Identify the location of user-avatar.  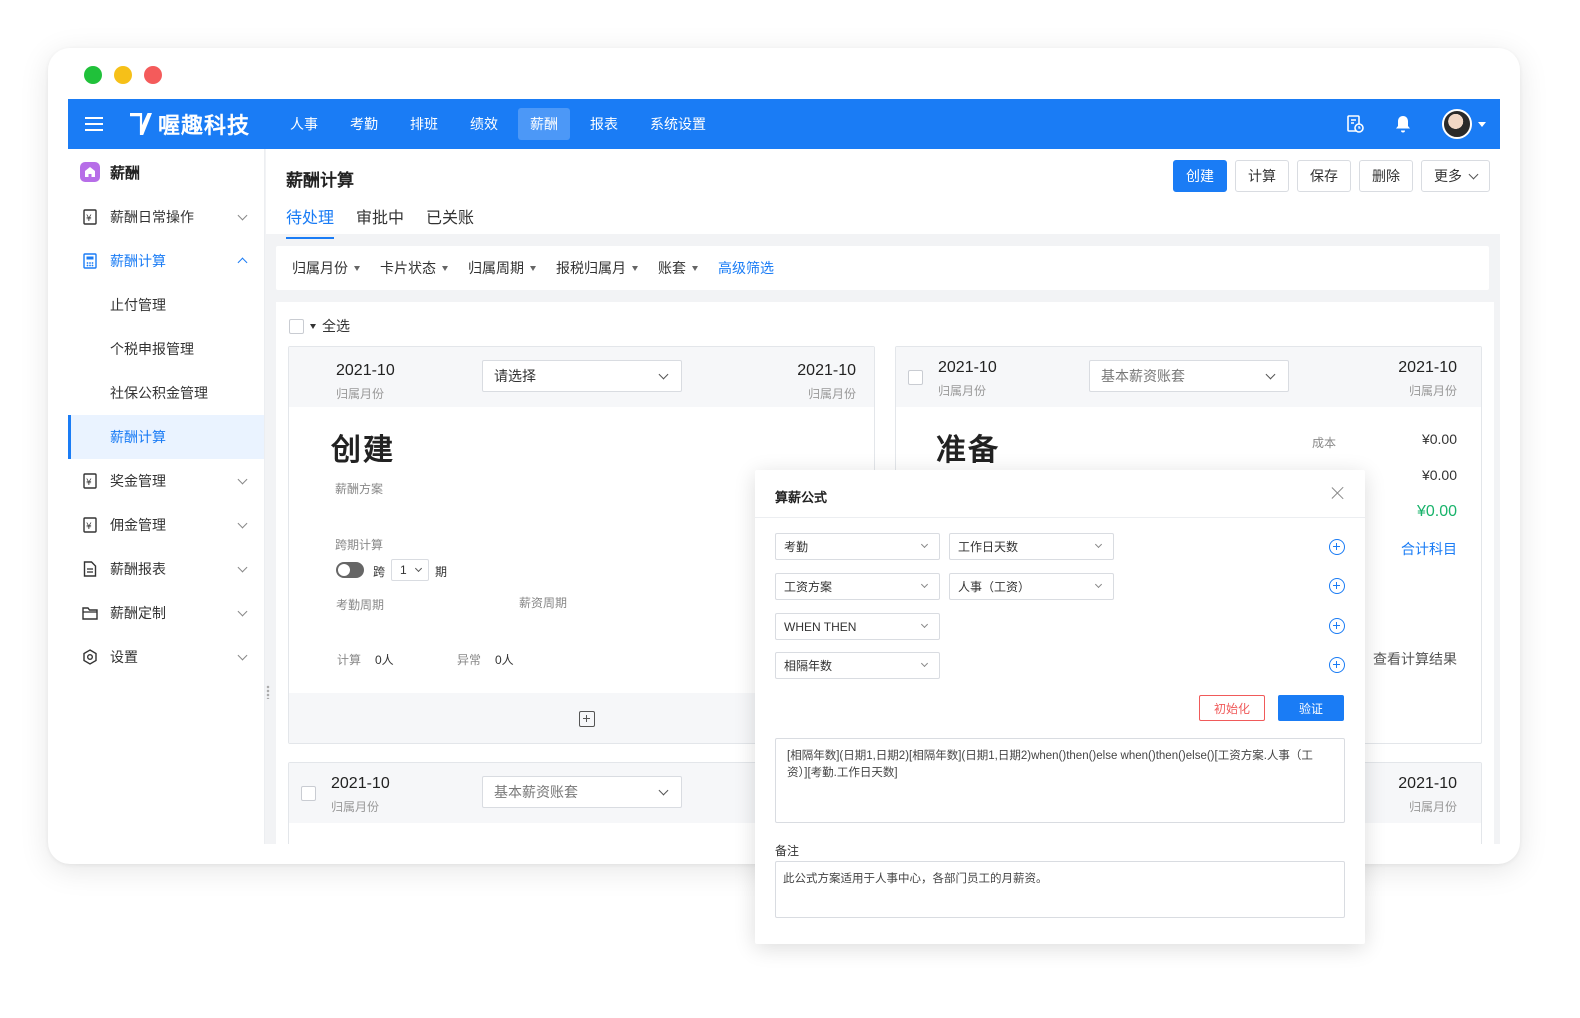
(1457, 124).